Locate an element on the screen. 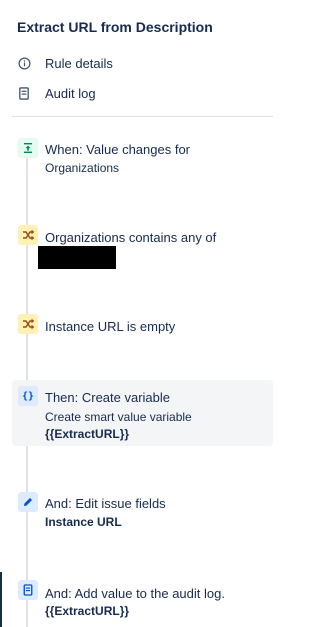  step-title: Instance URL is empty is located at coordinates (110, 326).